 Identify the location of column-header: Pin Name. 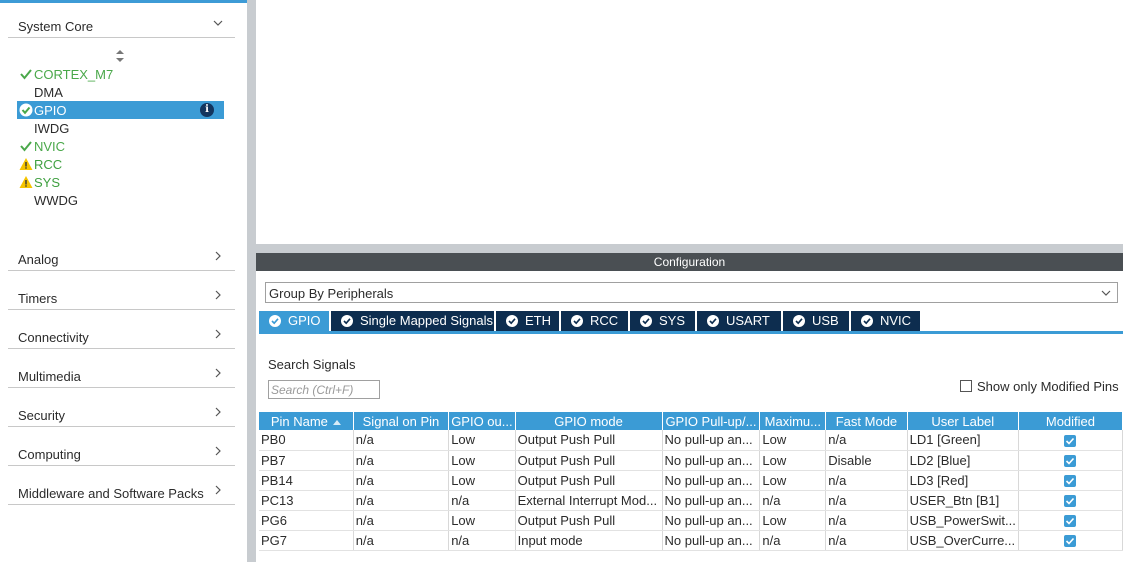
(306, 421).